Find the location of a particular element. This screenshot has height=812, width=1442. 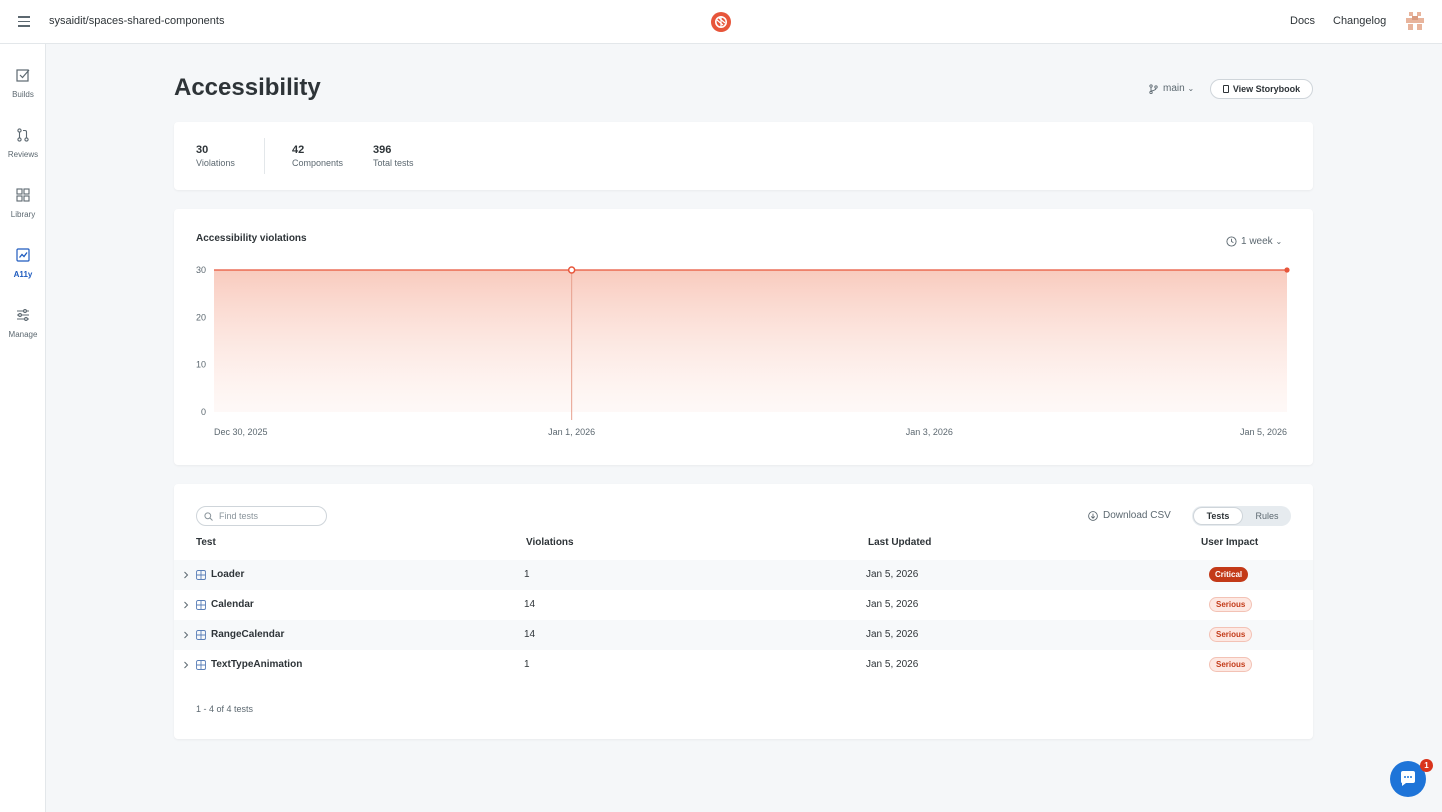

test-name: RangeCalendar is located at coordinates (247, 634).